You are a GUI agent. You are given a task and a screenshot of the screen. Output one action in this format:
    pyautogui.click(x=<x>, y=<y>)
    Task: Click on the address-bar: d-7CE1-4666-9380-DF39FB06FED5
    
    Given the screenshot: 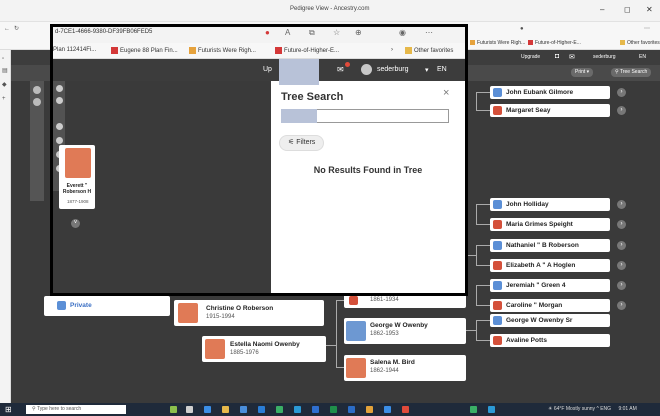 What is the action you would take?
    pyautogui.click(x=103, y=32)
    